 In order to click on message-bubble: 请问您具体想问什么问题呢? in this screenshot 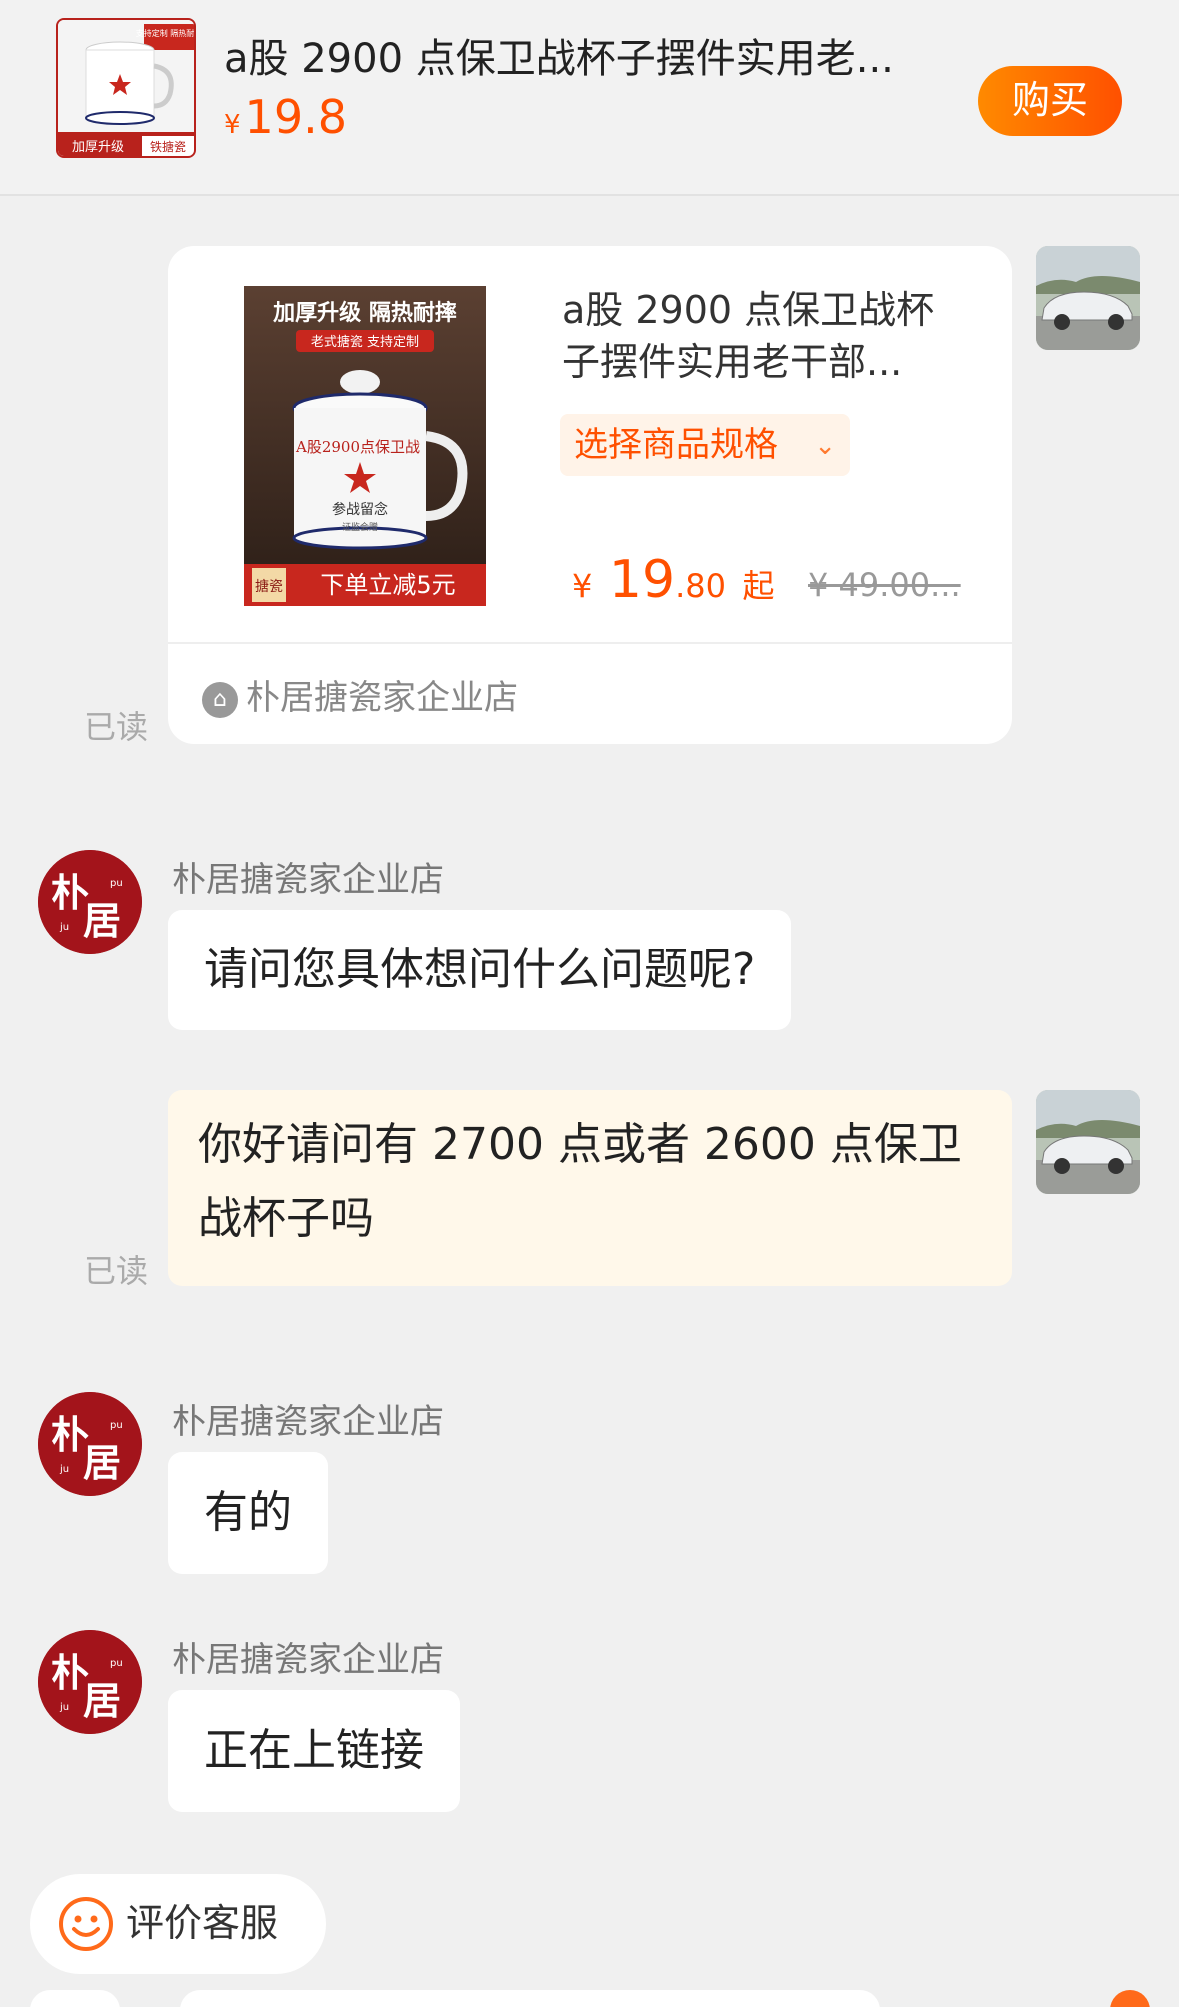, I will do `click(480, 970)`.